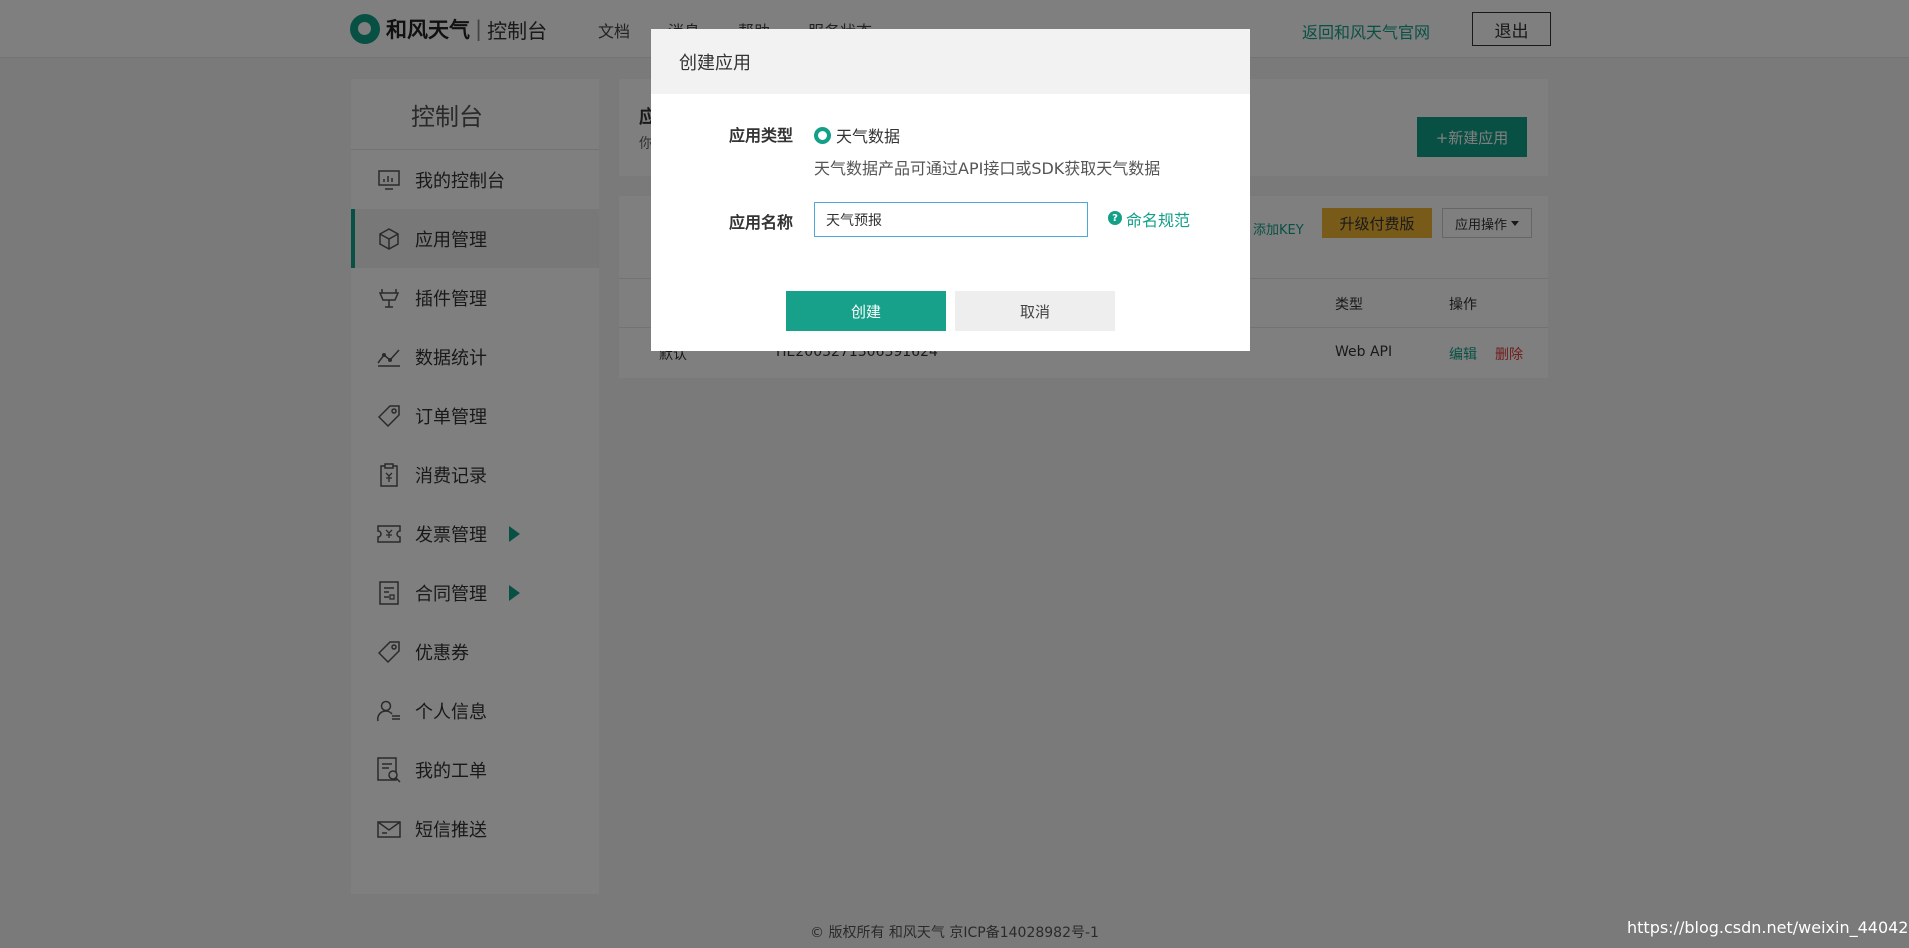  What do you see at coordinates (1115, 218) in the screenshot?
I see `question-circle-icon: ?` at bounding box center [1115, 218].